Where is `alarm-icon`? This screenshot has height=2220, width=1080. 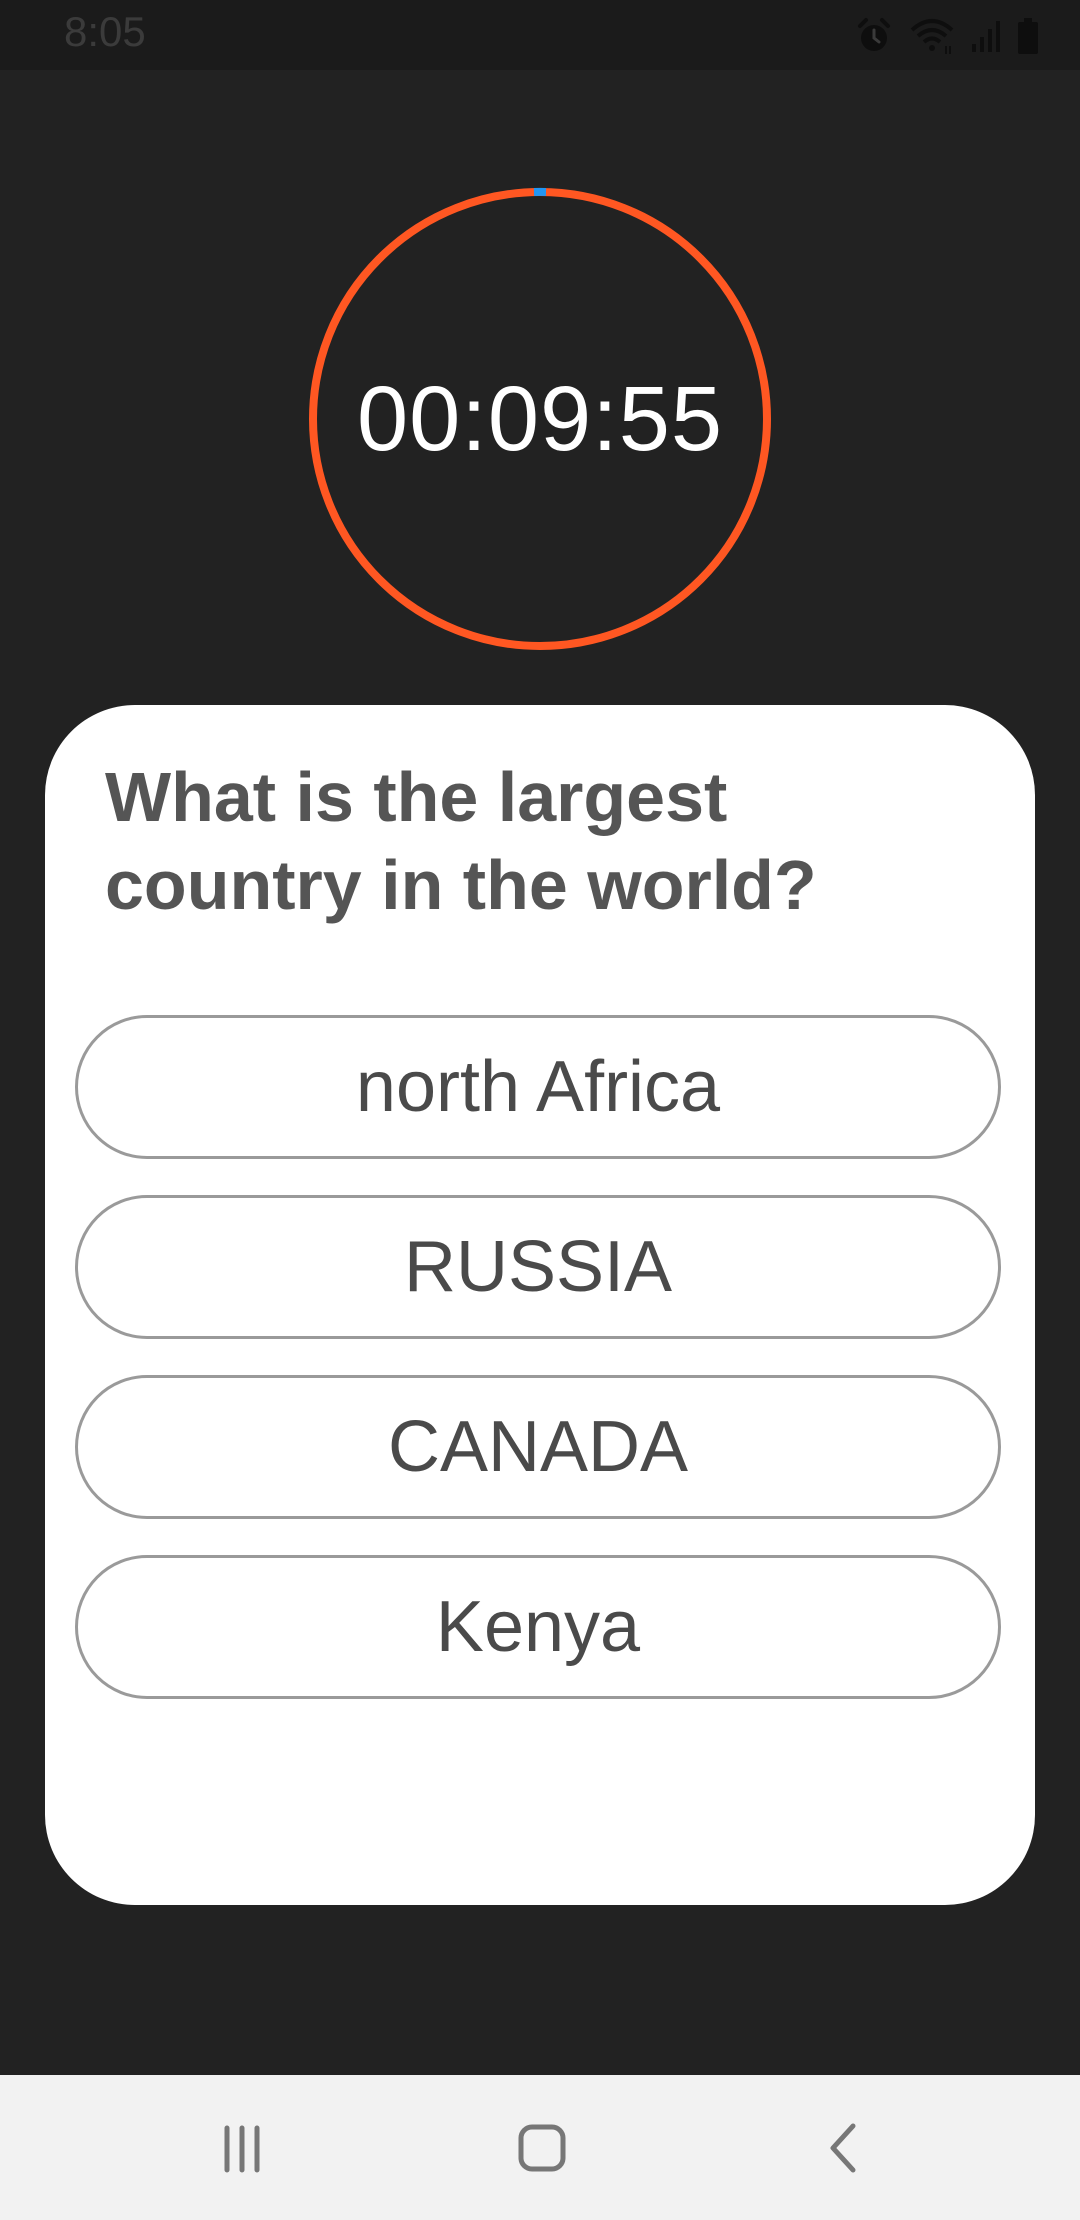 alarm-icon is located at coordinates (874, 36).